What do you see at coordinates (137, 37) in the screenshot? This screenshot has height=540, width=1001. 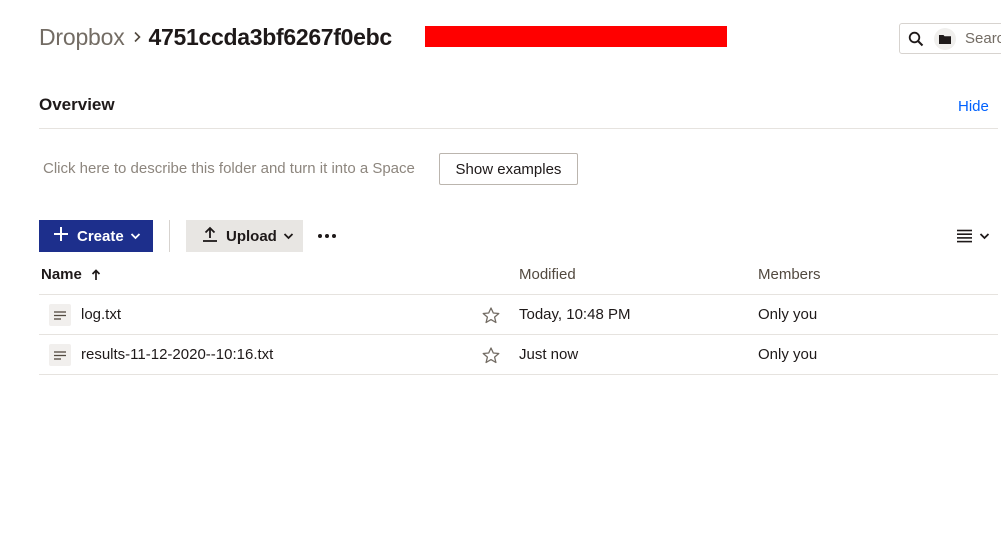 I see `chevron-right-icon` at bounding box center [137, 37].